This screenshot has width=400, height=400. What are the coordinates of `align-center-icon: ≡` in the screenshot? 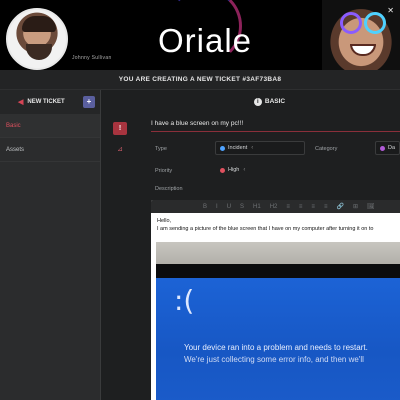 It's located at (326, 207).